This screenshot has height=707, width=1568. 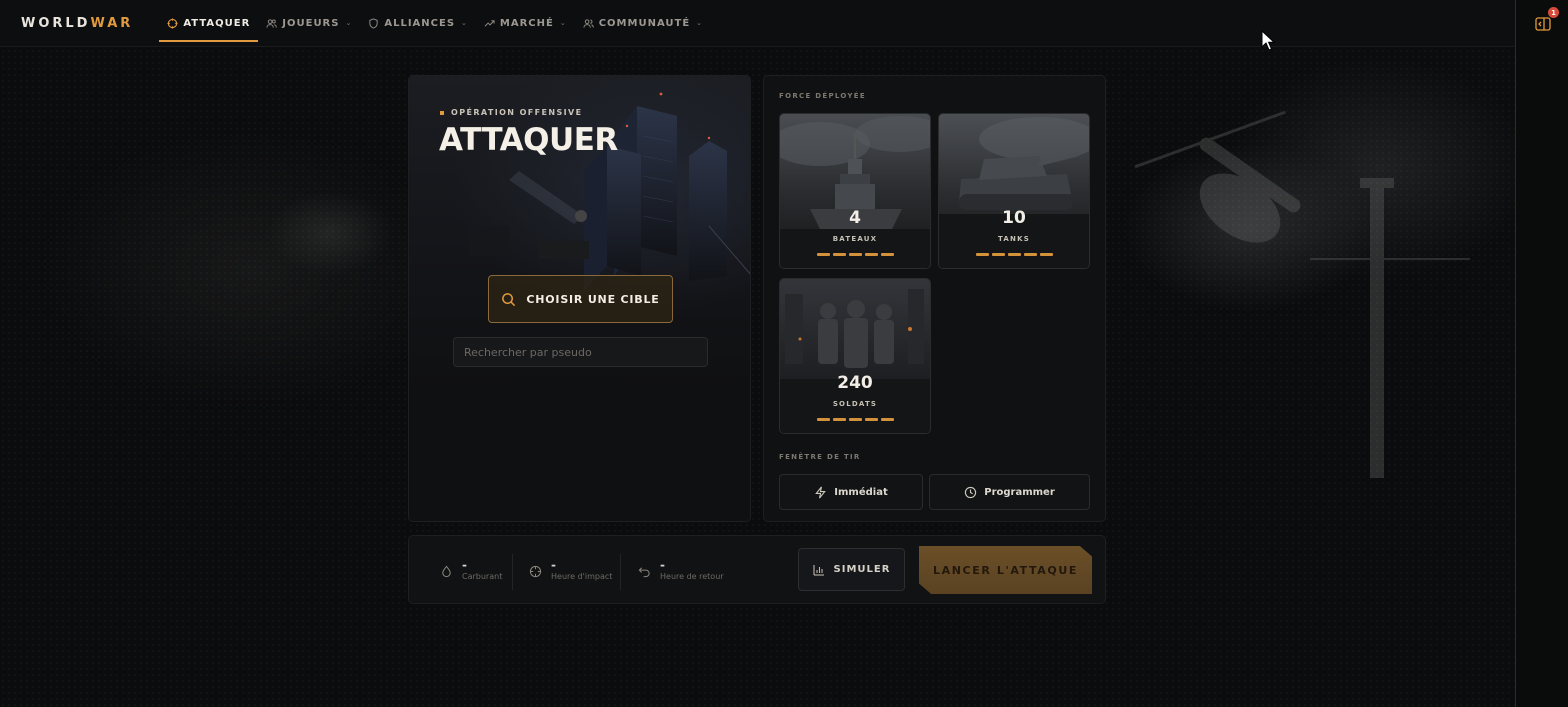 What do you see at coordinates (855, 383) in the screenshot?
I see `unit-count: 240` at bounding box center [855, 383].